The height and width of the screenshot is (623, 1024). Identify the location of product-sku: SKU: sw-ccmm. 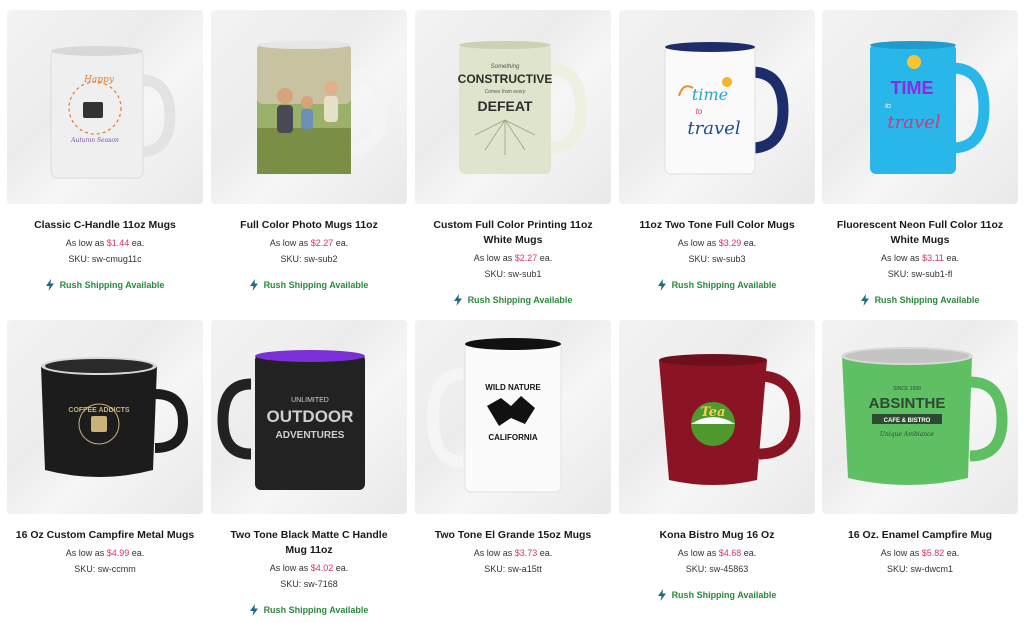
(105, 569).